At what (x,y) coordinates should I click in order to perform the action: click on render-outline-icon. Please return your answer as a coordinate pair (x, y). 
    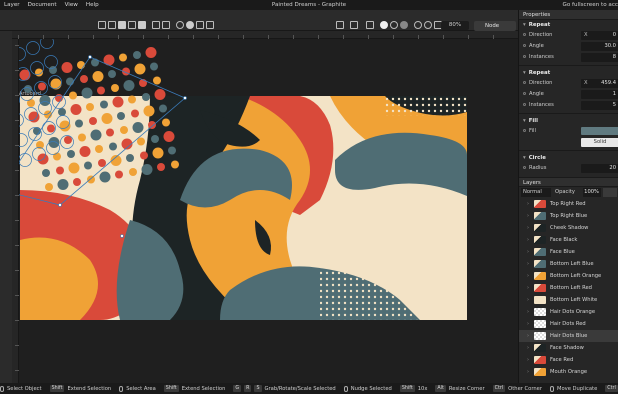
    Looking at the image, I should click on (394, 25).